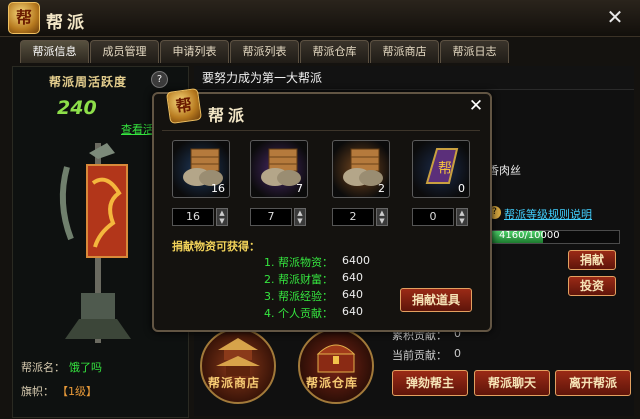 This screenshot has width=640, height=419. What do you see at coordinates (234, 383) in the screenshot?
I see `guild-shop-label: 帮派商店` at bounding box center [234, 383].